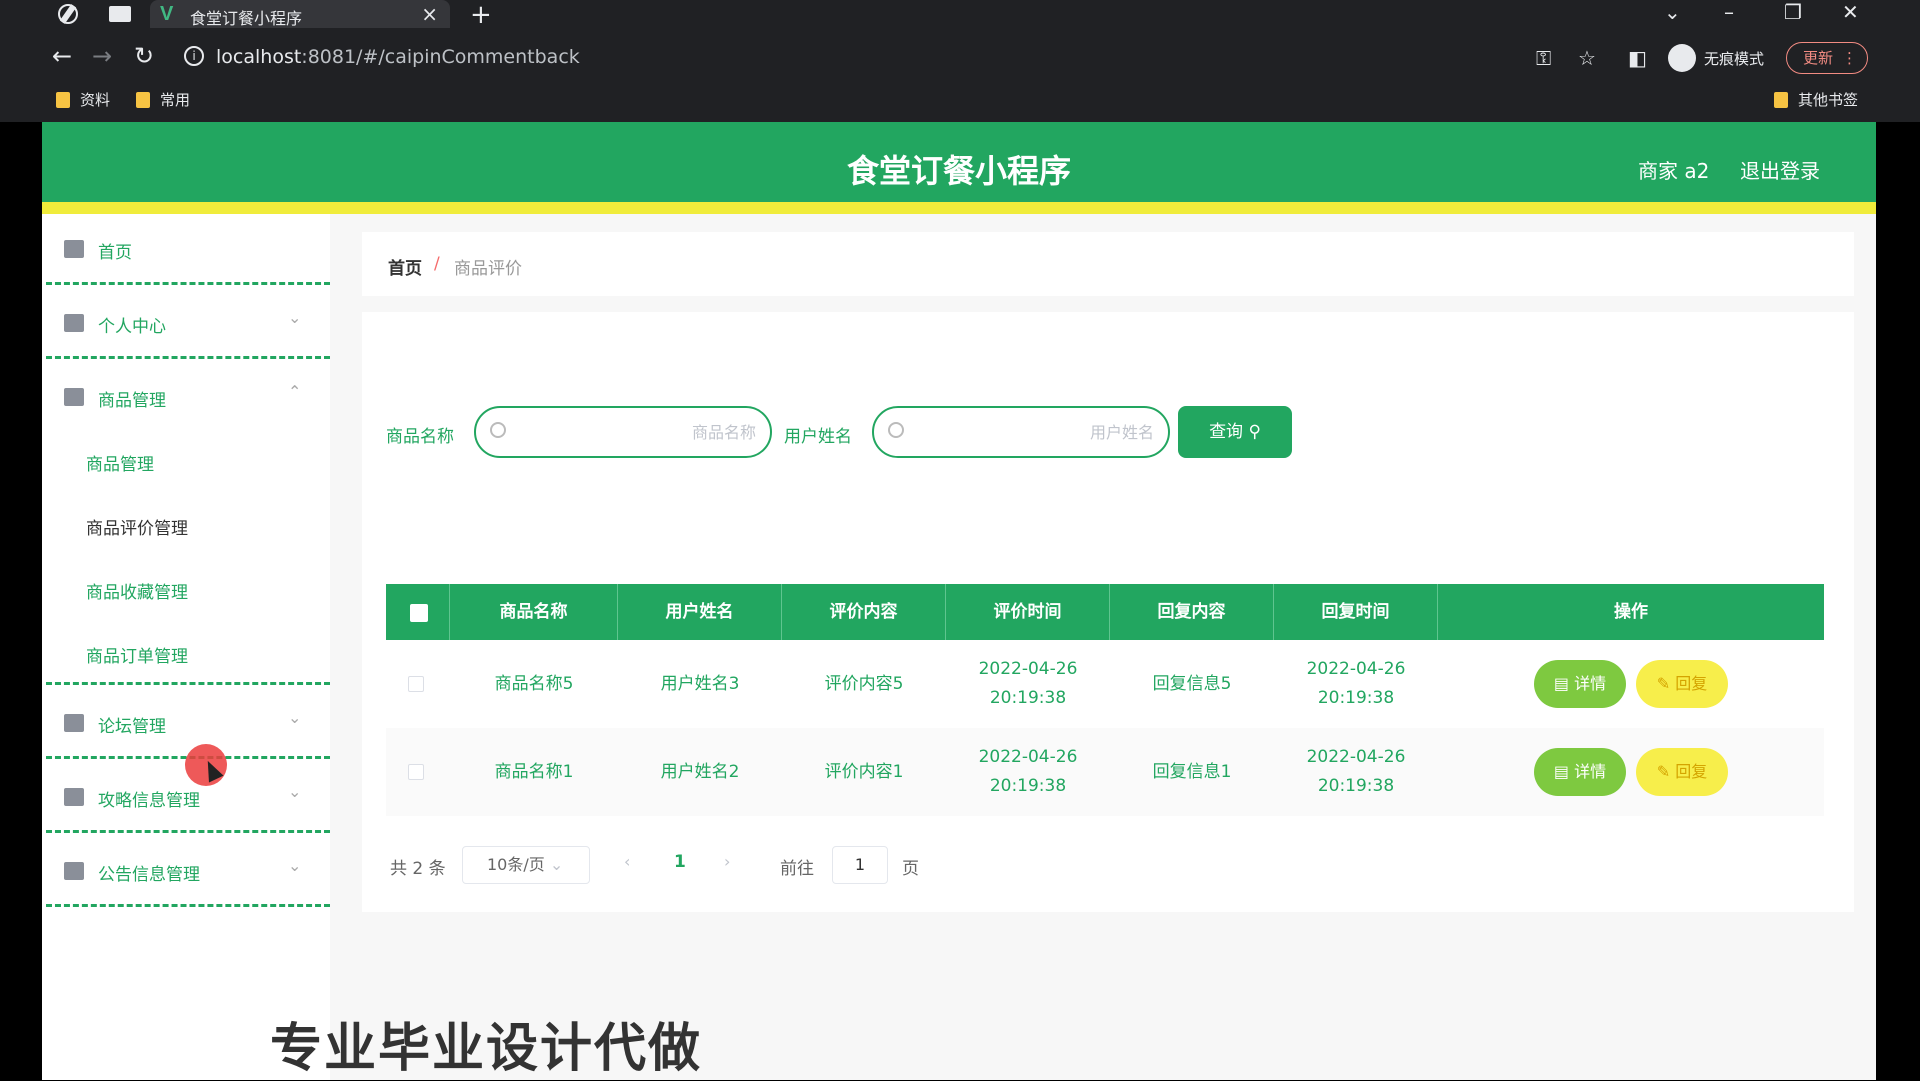 This screenshot has width=1920, height=1081. I want to click on incognito-indicator: 无痕模式, so click(1716, 58).